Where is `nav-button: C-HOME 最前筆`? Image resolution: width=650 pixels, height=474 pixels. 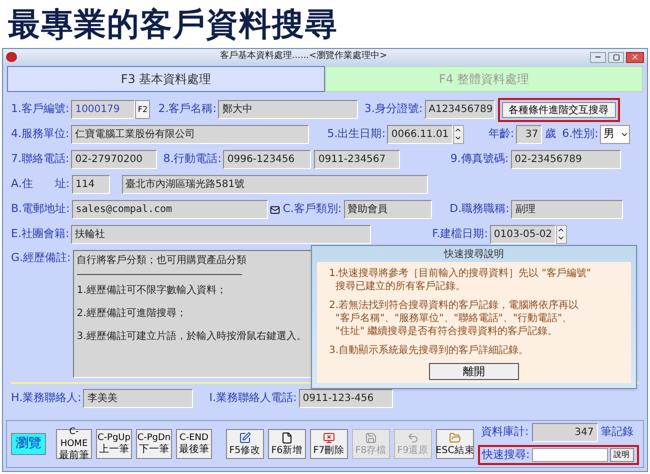
nav-button: C-HOME 最前筆 is located at coordinates (74, 444).